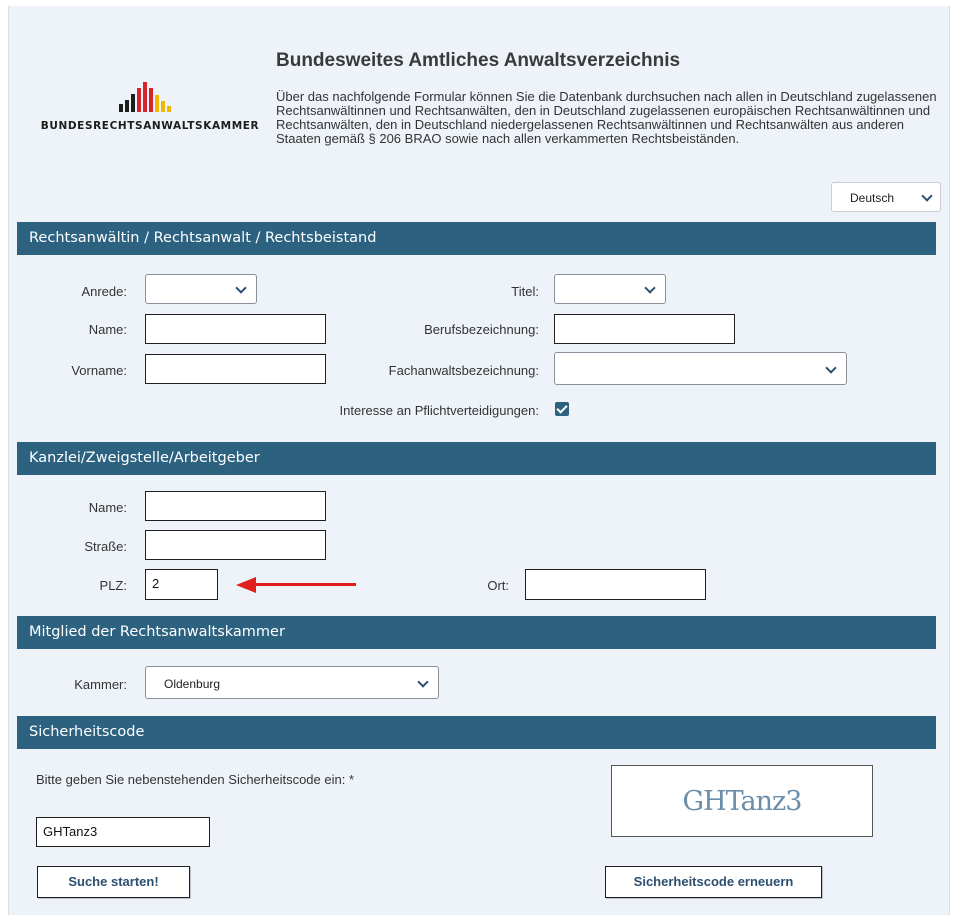  I want to click on search-button: Suche starten!, so click(113, 882).